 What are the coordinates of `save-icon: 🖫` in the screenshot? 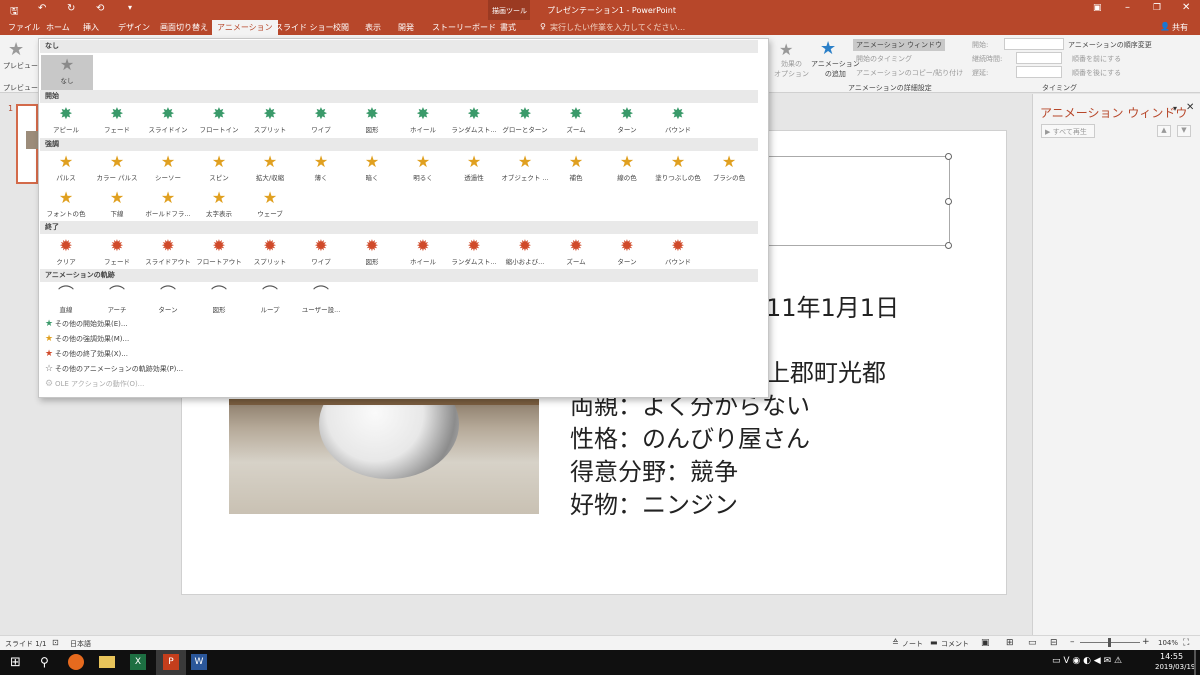 It's located at (14, 12).